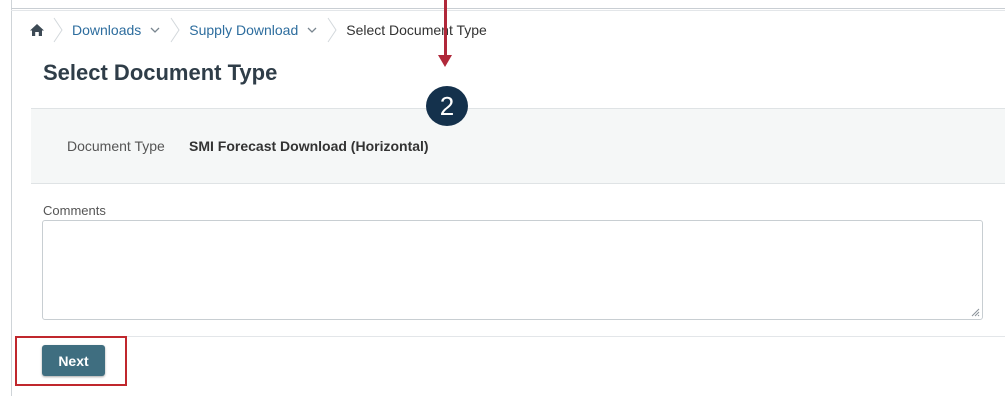 The width and height of the screenshot is (1005, 396). I want to click on home-icon, so click(37, 30).